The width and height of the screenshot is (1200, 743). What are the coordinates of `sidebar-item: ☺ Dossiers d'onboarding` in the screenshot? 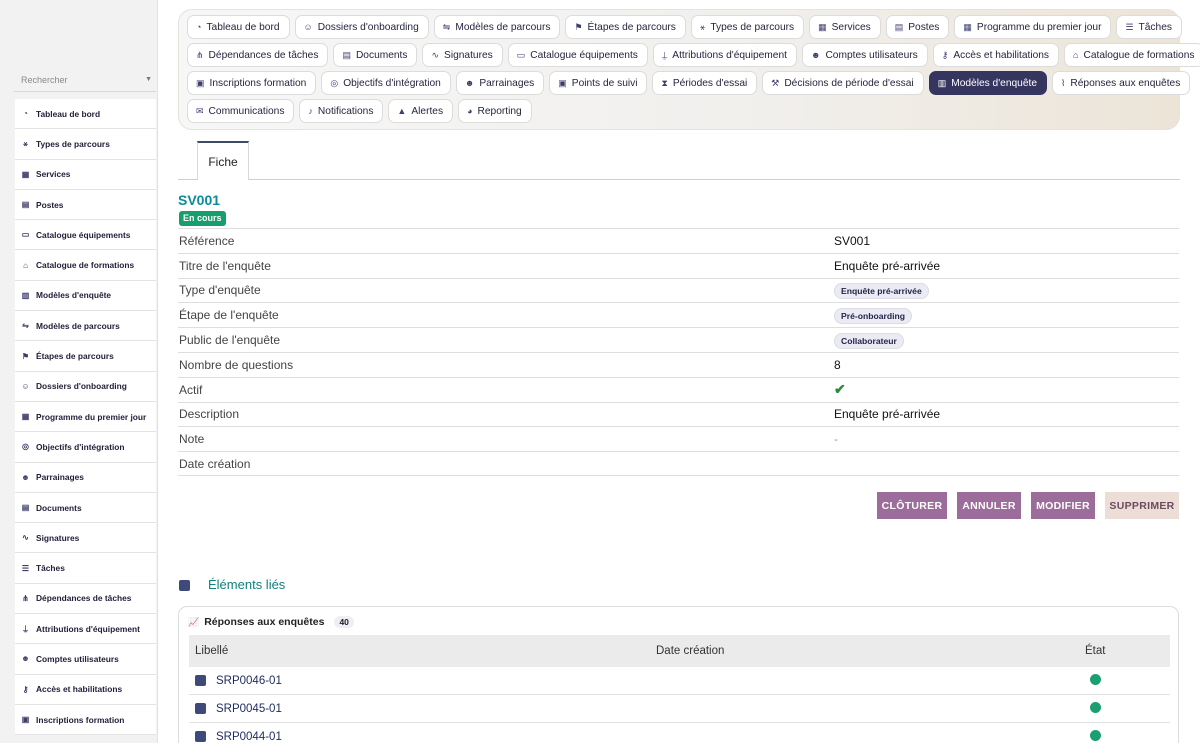 It's located at (85, 387).